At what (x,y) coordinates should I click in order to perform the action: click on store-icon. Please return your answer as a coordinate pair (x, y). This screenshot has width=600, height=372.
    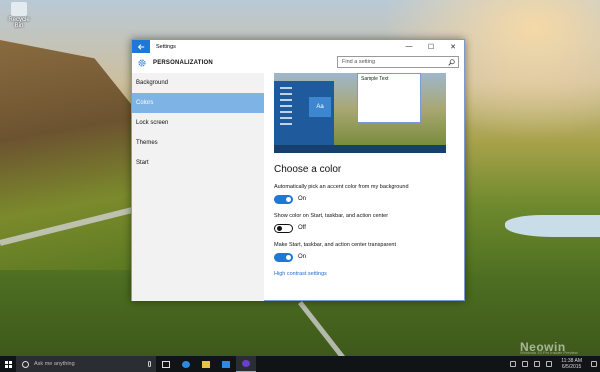
    Looking at the image, I should click on (226, 364).